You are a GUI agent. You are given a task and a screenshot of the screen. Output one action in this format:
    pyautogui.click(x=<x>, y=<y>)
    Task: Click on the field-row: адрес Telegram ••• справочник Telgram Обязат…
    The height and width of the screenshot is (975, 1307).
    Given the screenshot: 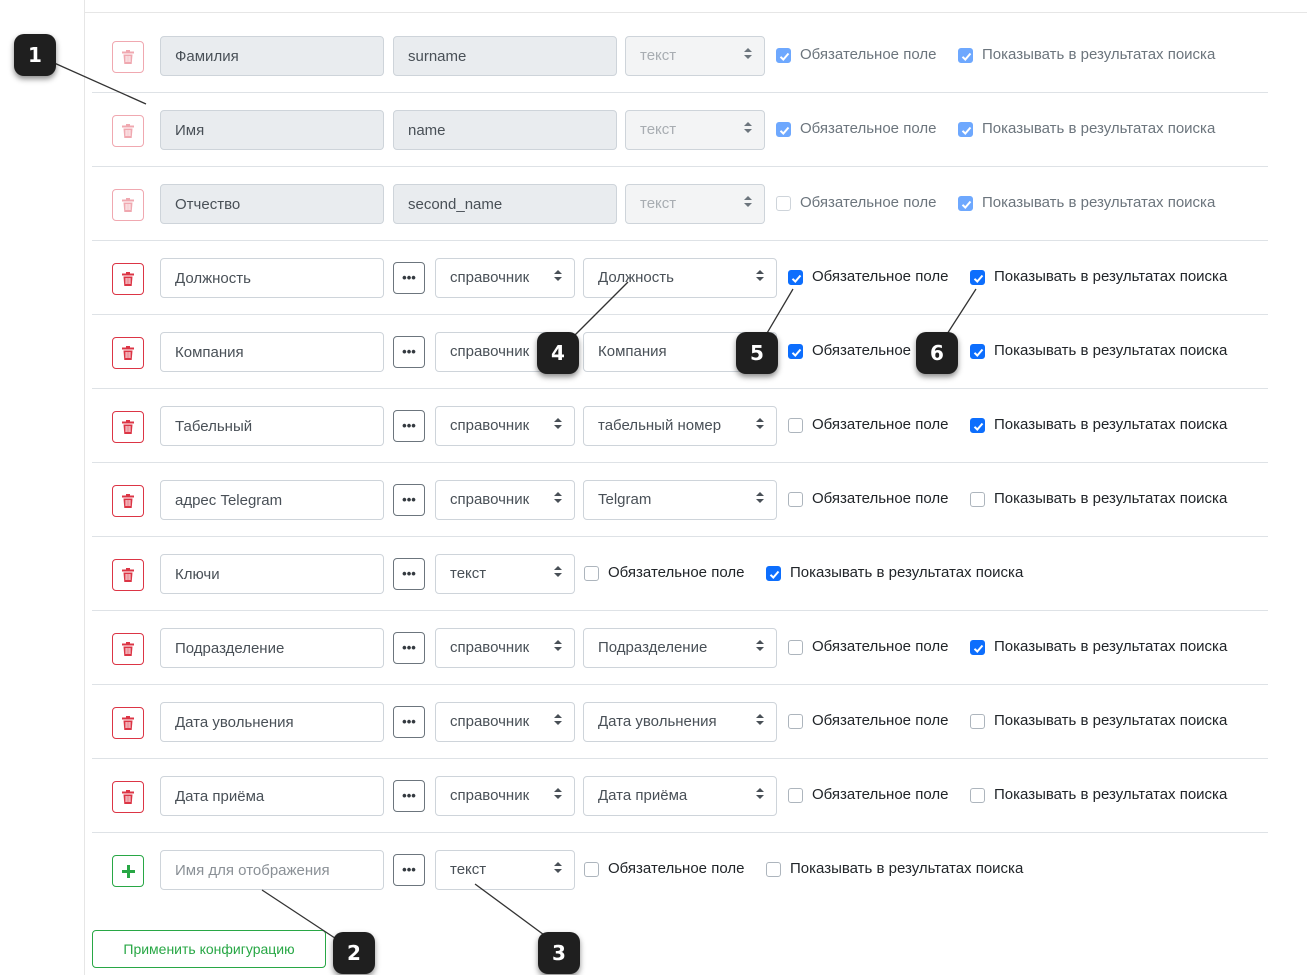 What is the action you would take?
    pyautogui.click(x=680, y=500)
    